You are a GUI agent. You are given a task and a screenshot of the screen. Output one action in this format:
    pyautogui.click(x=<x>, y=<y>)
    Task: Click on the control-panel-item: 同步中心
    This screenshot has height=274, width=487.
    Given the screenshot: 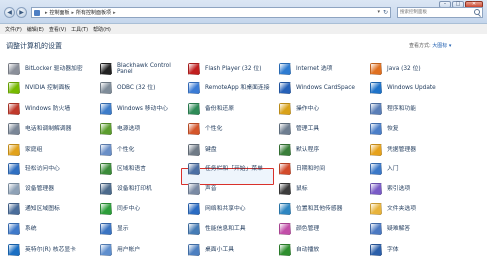 What is the action you would take?
    pyautogui.click(x=120, y=209)
    